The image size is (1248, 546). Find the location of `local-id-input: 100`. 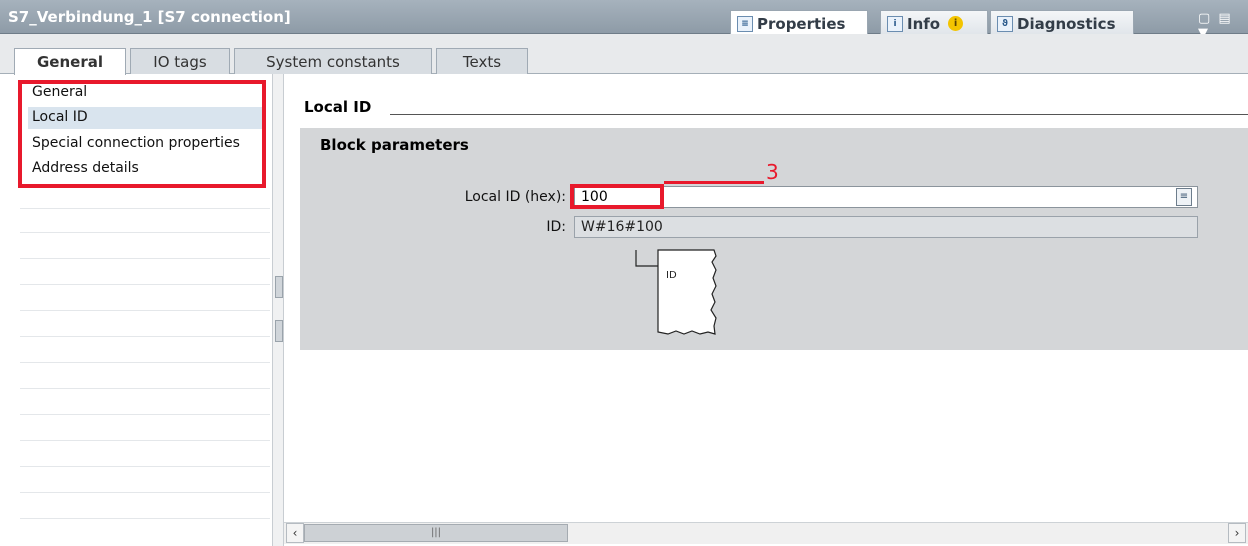

local-id-input: 100 is located at coordinates (886, 197).